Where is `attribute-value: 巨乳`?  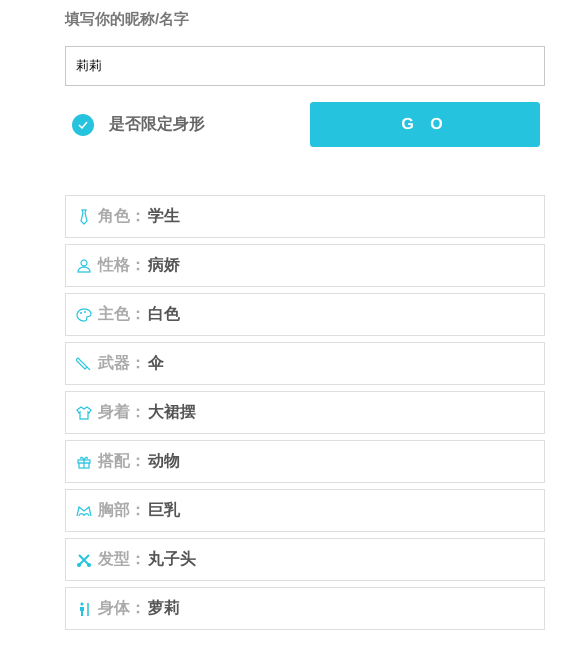
attribute-value: 巨乳 is located at coordinates (164, 510).